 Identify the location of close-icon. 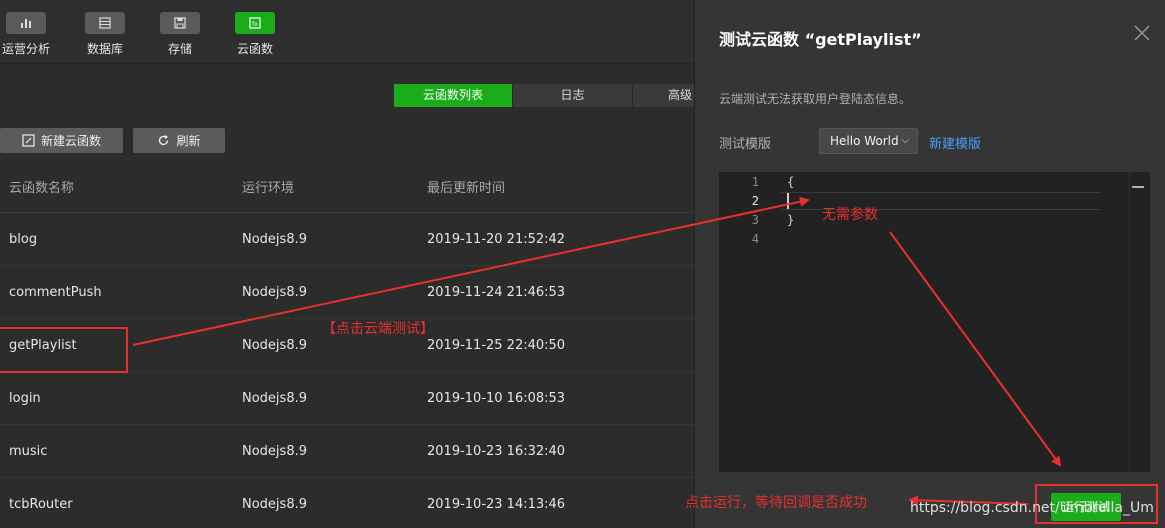
(1142, 33).